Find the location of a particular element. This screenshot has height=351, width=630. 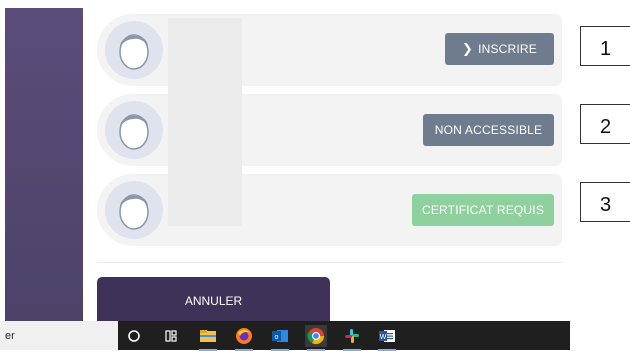

task-view-icon is located at coordinates (171, 336).